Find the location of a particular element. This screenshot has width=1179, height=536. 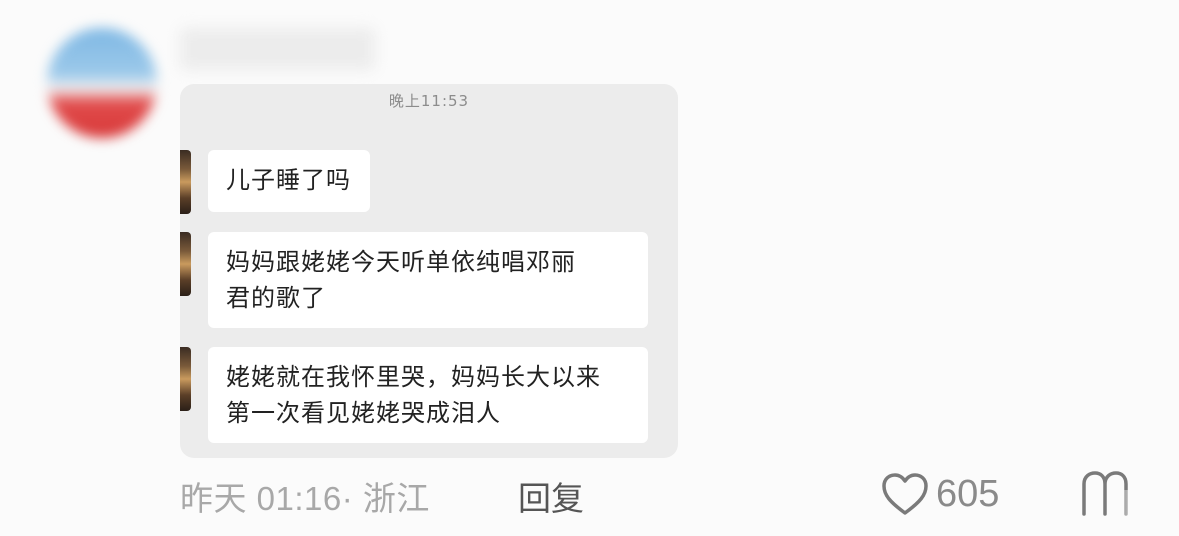

chat-bubble-line: 君的歌了 is located at coordinates (276, 298).